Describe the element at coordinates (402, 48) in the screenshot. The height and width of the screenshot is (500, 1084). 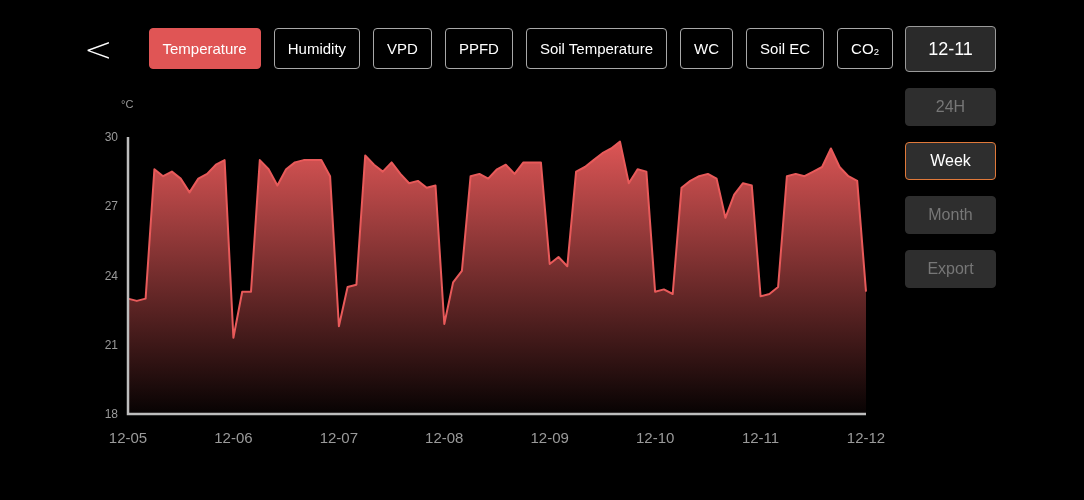
I see `sensor-tab: VPD` at that location.